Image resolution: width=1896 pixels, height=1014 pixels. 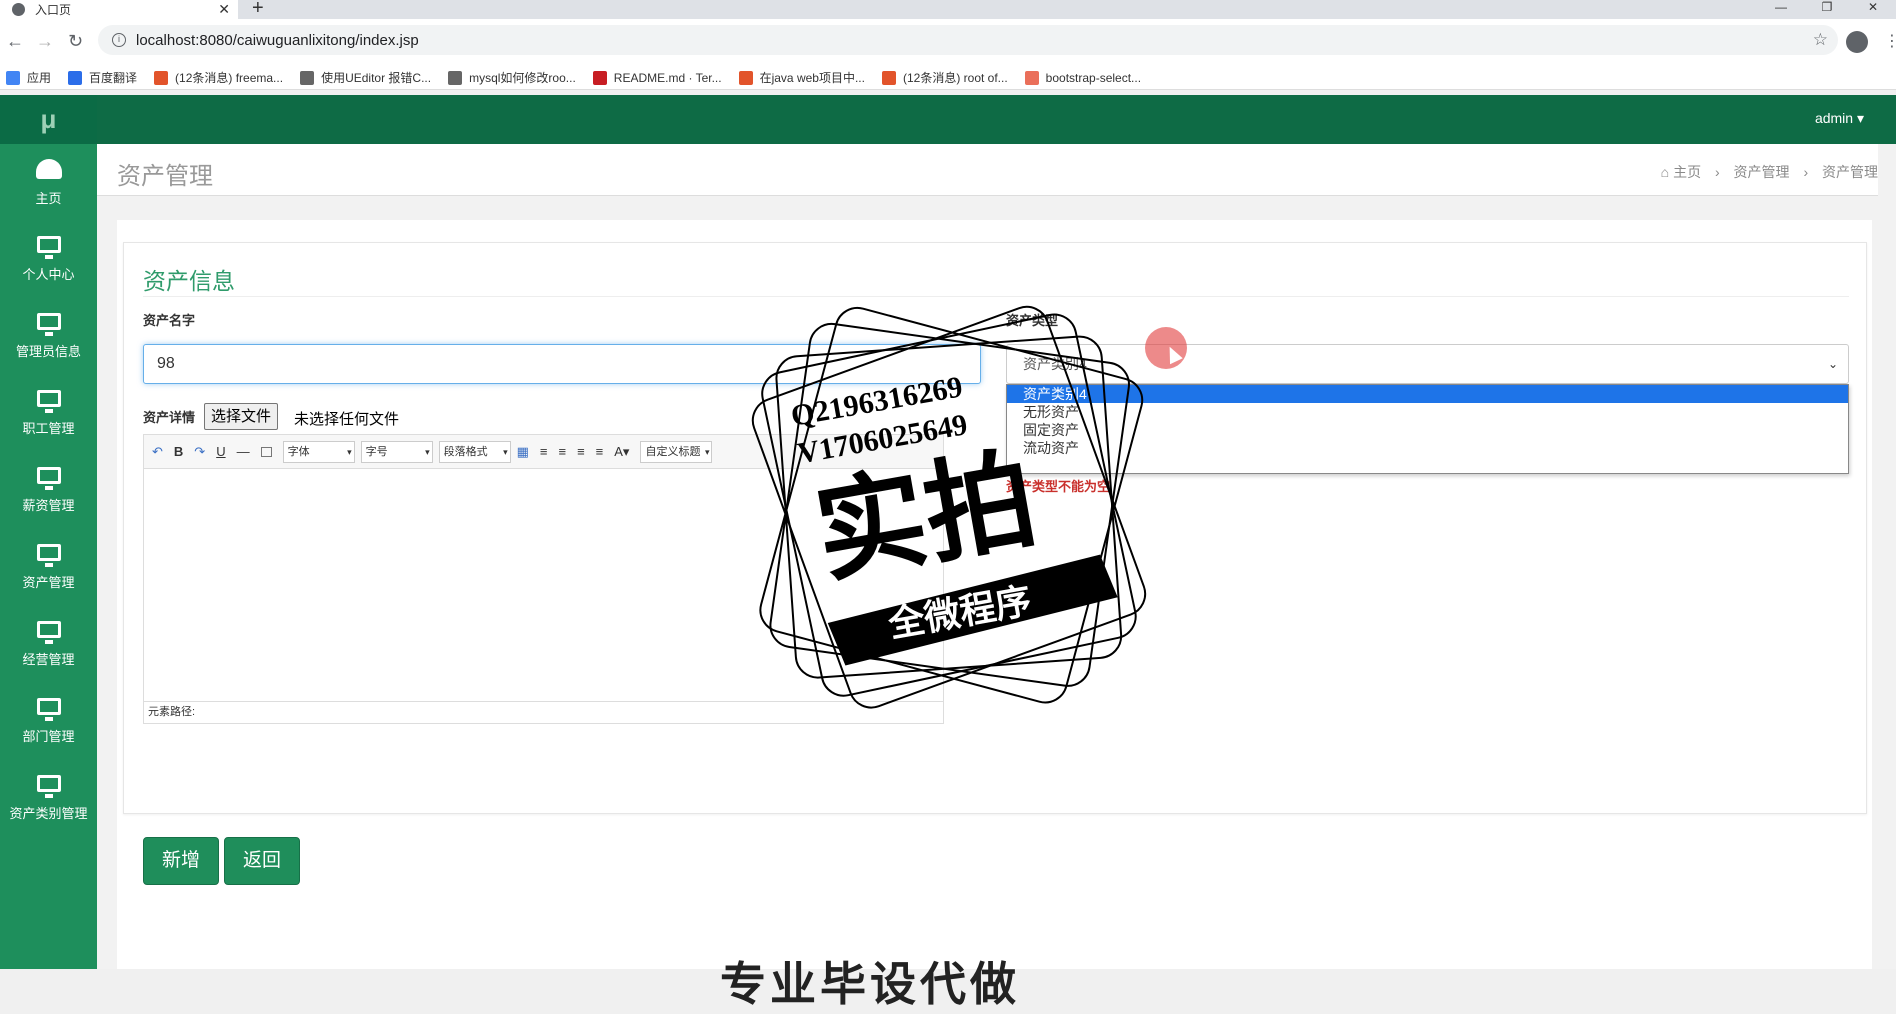 I want to click on minimize-button: —, so click(x=1781, y=7).